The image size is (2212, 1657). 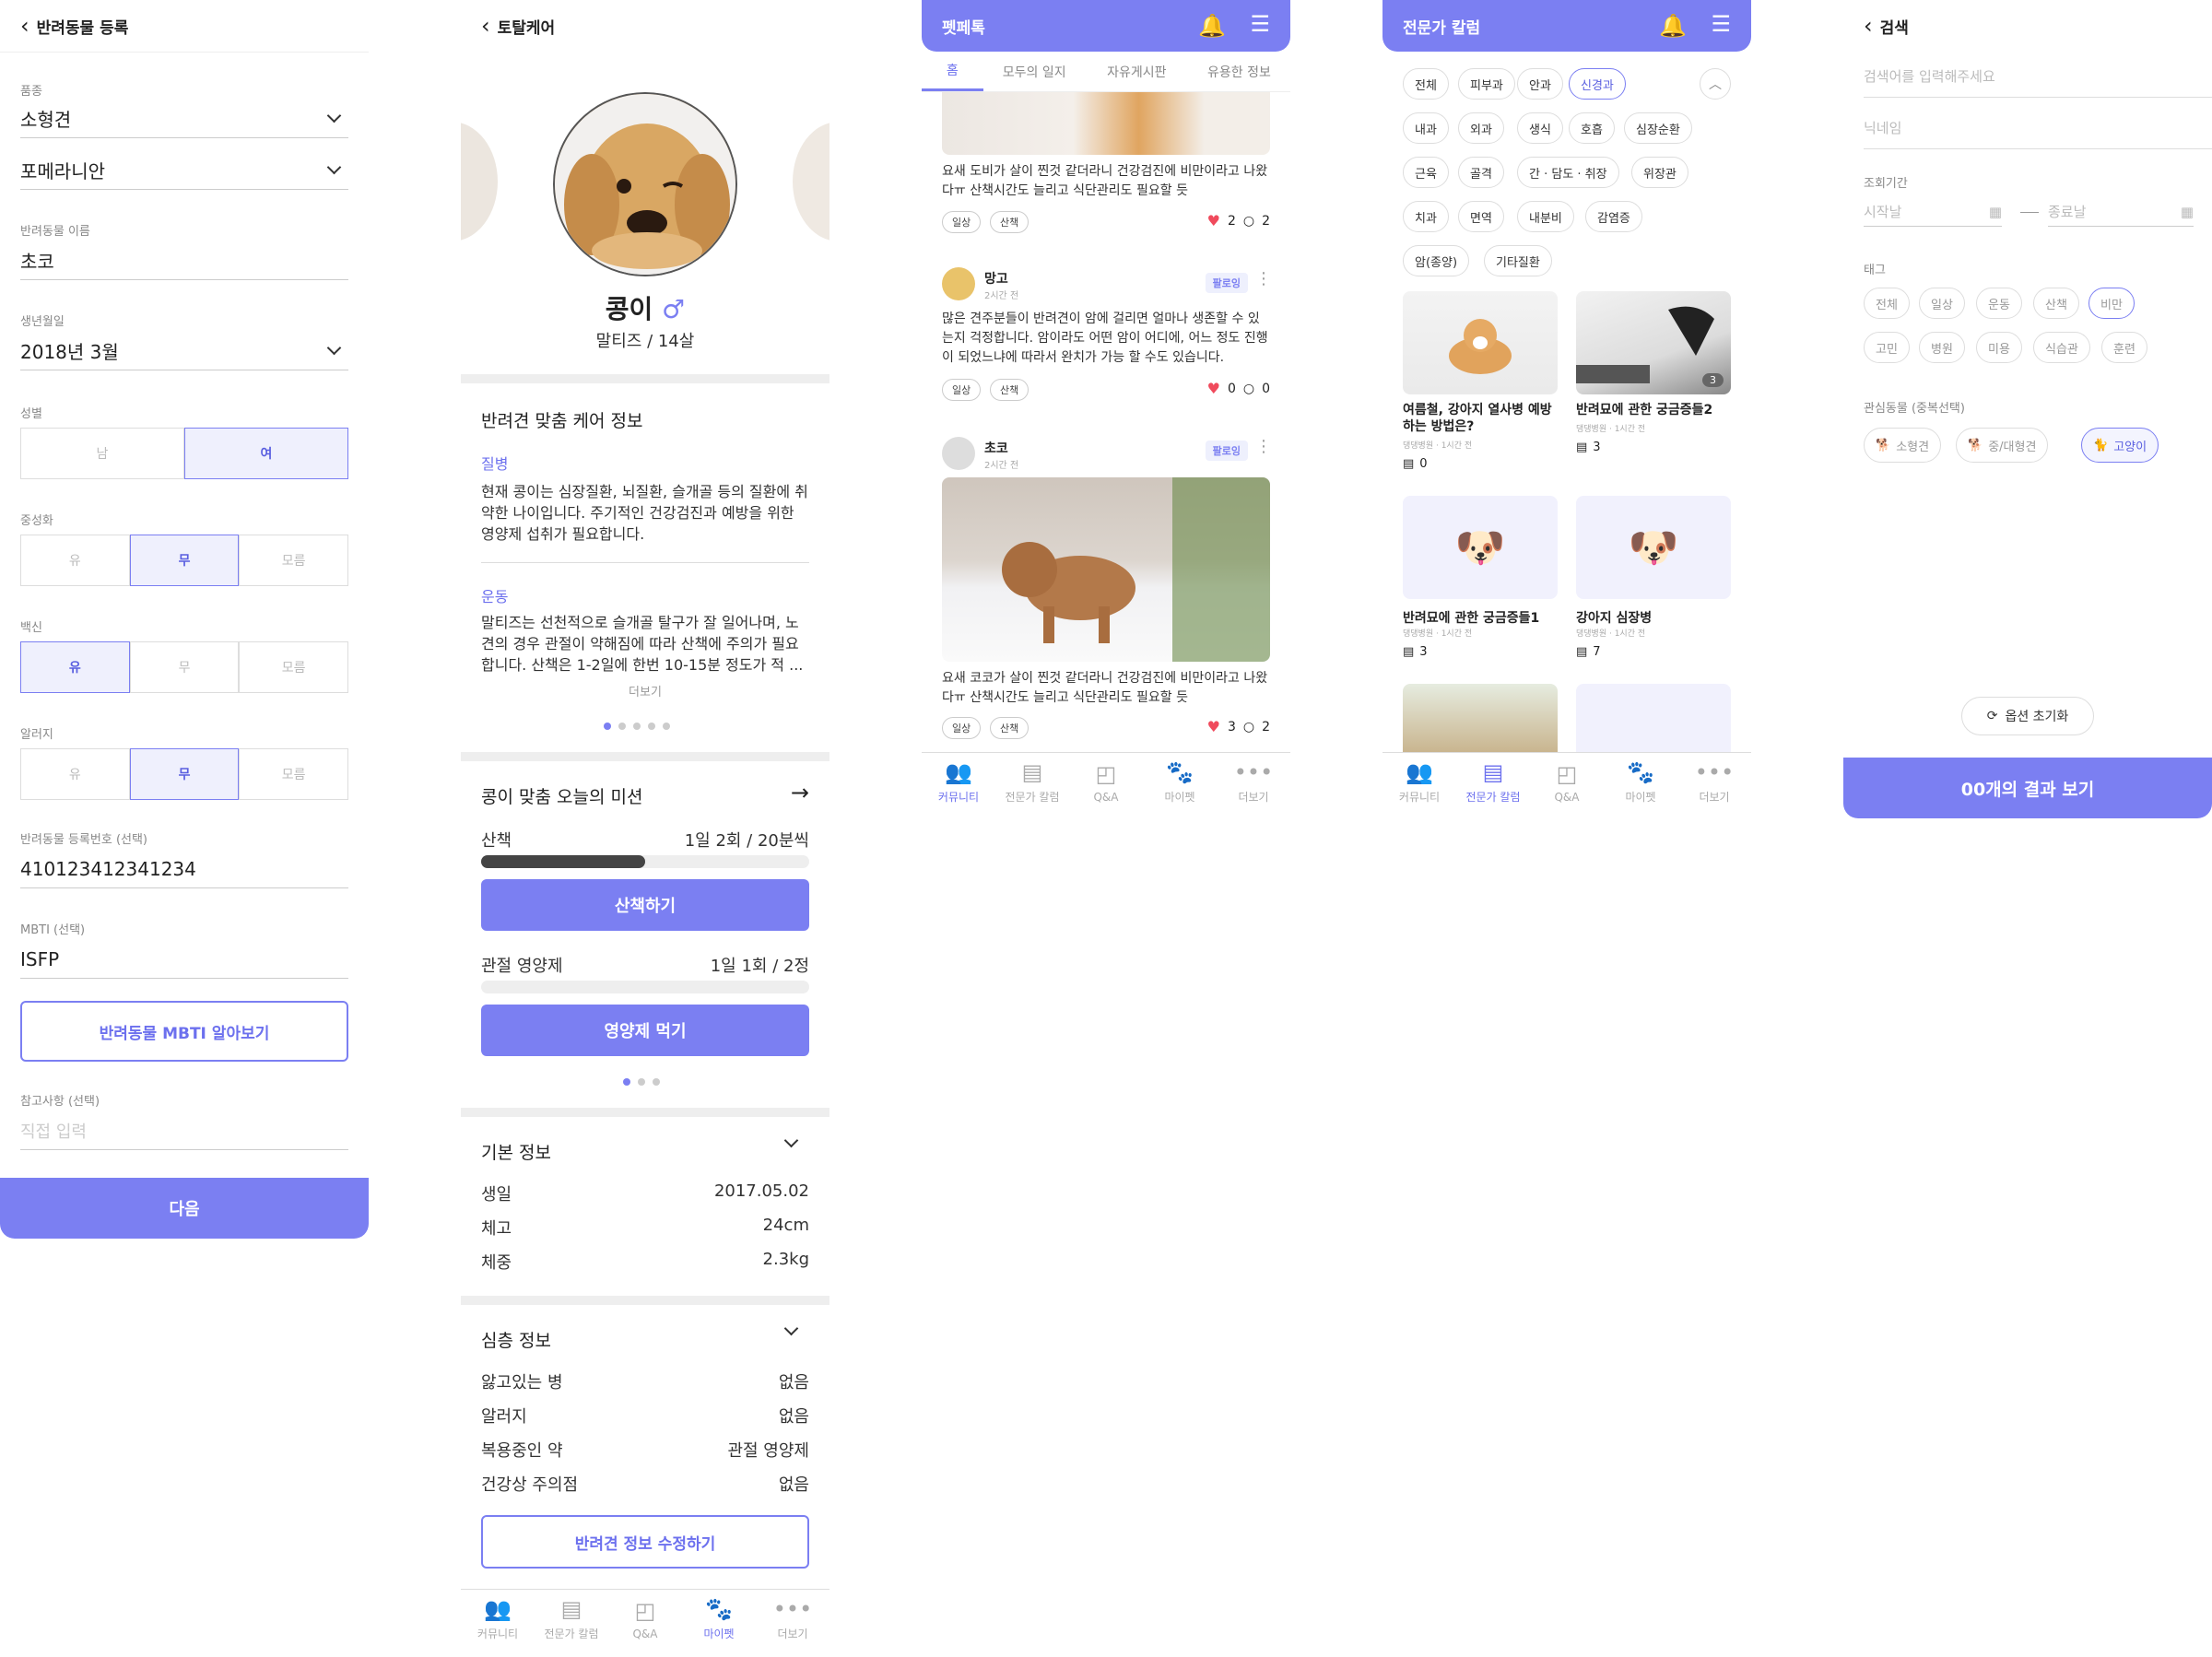 What do you see at coordinates (1658, 128) in the screenshot?
I see `category-chip: 심장순환` at bounding box center [1658, 128].